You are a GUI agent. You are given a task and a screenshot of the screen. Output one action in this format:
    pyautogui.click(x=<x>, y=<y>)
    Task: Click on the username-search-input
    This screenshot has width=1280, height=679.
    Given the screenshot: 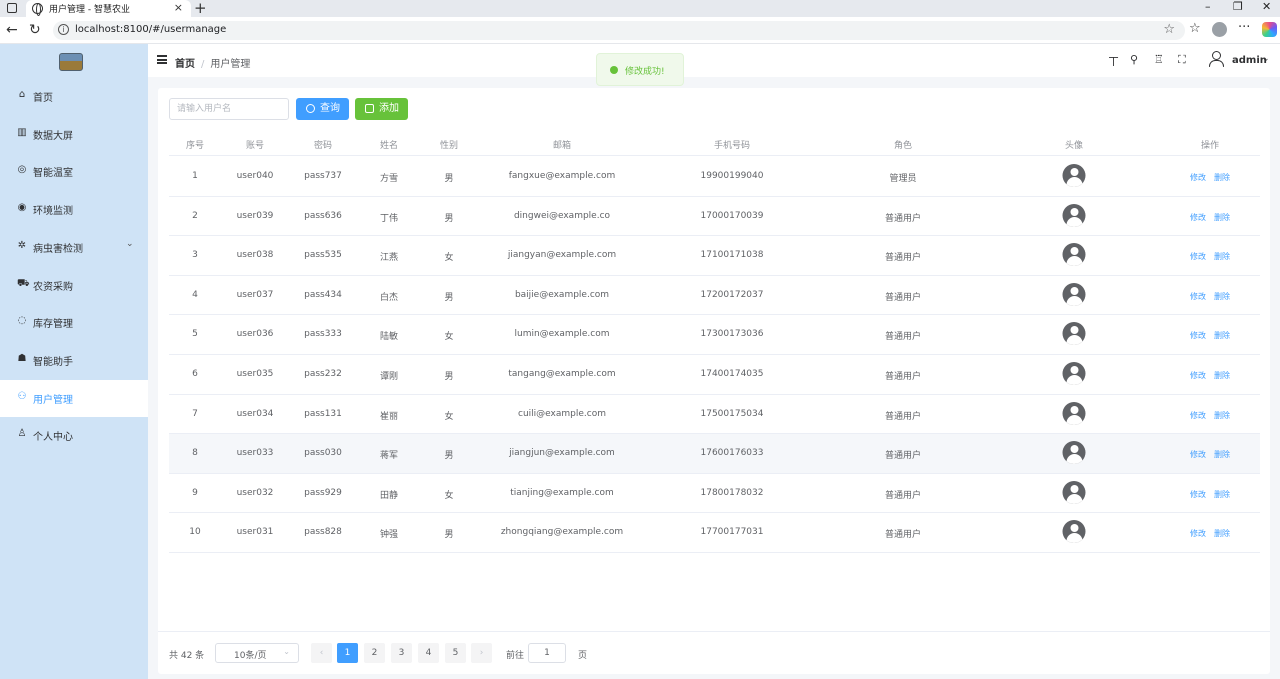 What is the action you would take?
    pyautogui.click(x=229, y=109)
    